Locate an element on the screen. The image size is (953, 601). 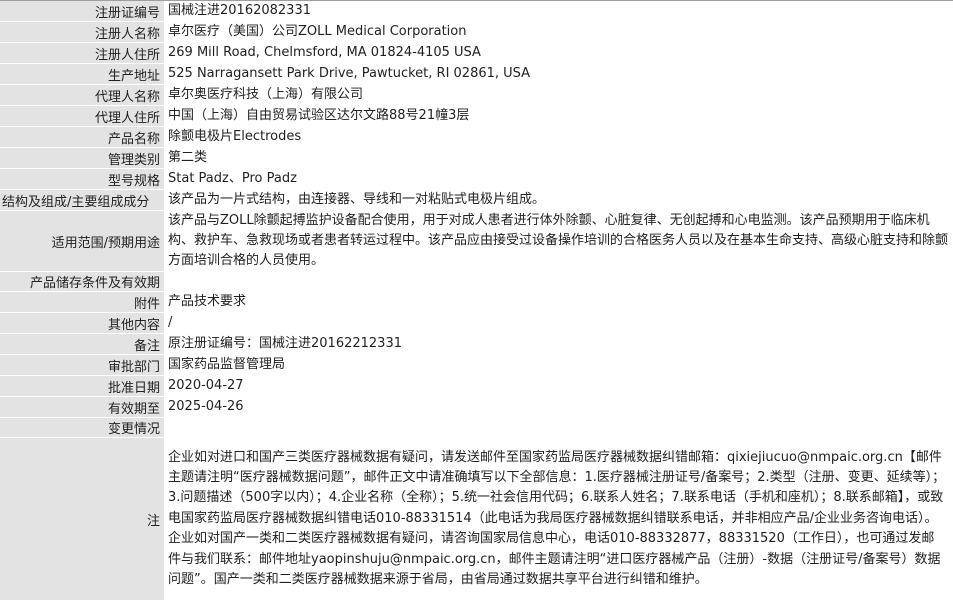
row-other-content: 其他内容 / is located at coordinates (476, 323).